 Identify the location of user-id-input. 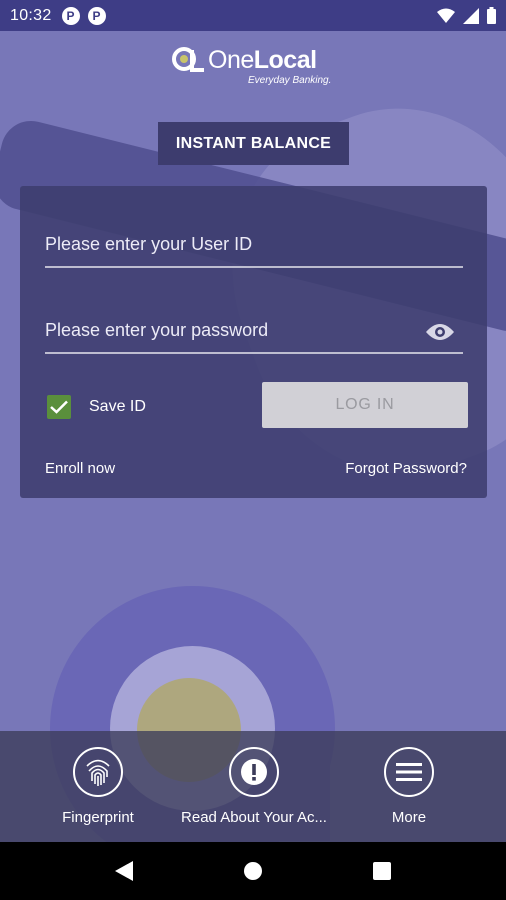
(254, 244).